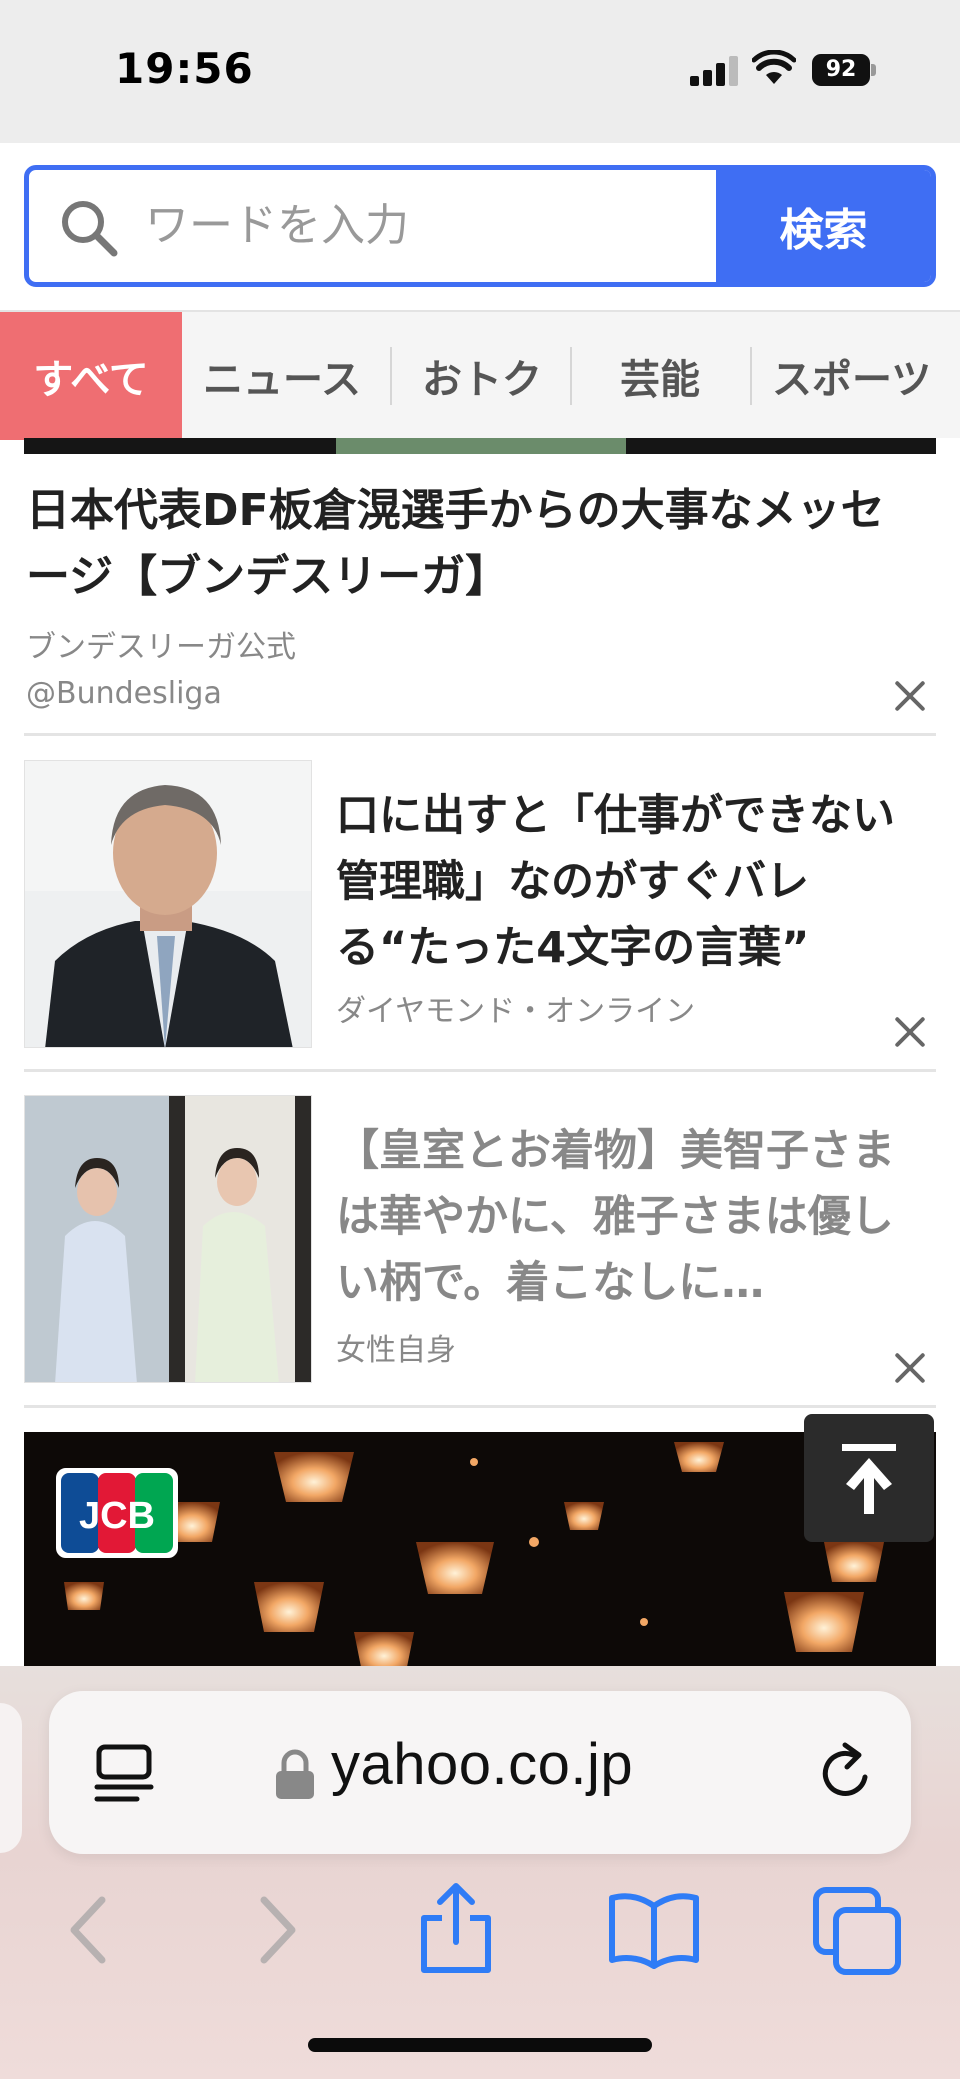 The height and width of the screenshot is (2079, 960). Describe the element at coordinates (823, 226) in the screenshot. I see `search-button: 検索` at that location.